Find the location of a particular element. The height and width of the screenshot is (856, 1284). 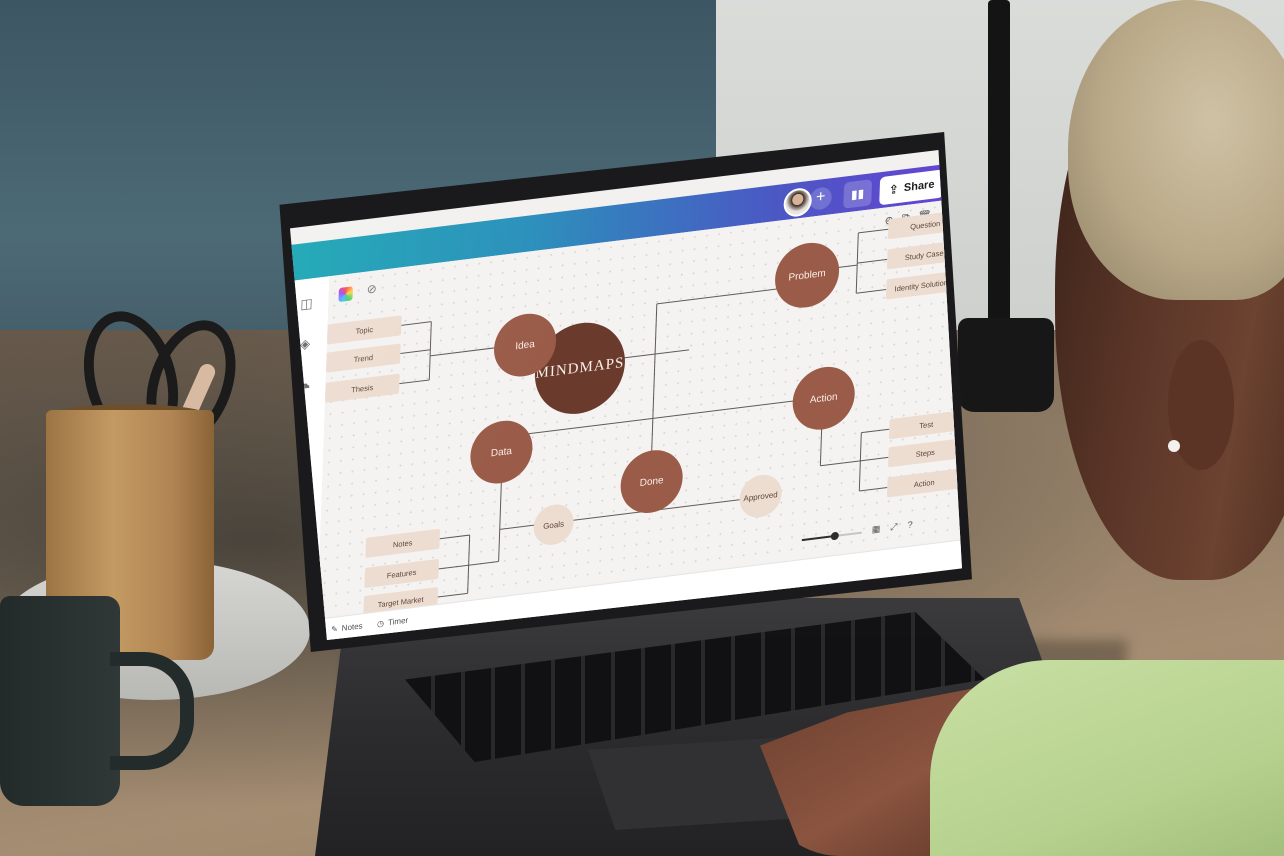

center-line-2: MAPS is located at coordinates (602, 365).